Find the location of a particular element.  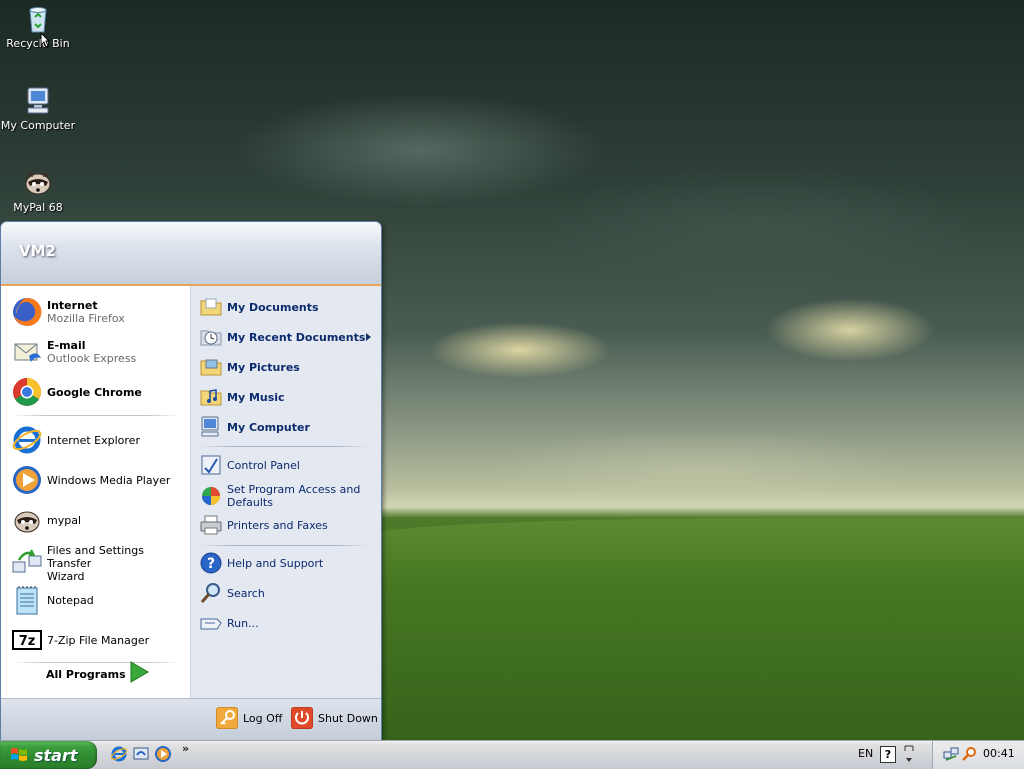

shut-down-label: Shut Down is located at coordinates (348, 718).